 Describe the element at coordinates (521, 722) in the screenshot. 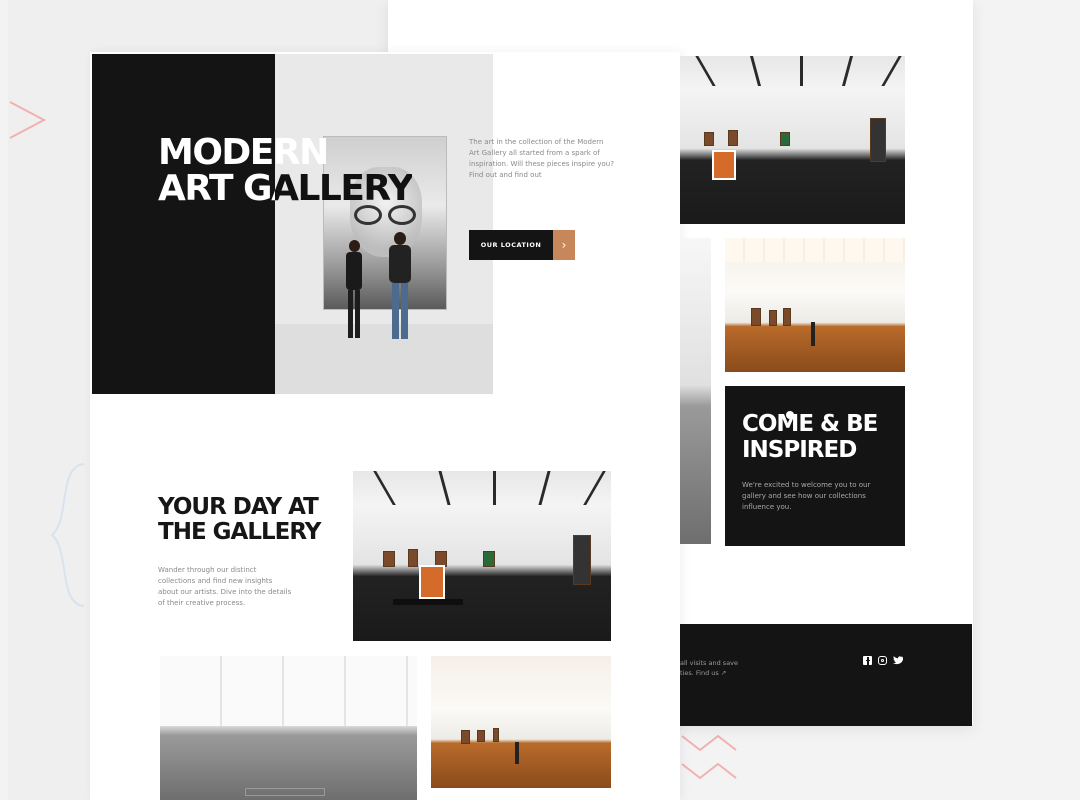

I see `warm-gallery-photo-small` at that location.